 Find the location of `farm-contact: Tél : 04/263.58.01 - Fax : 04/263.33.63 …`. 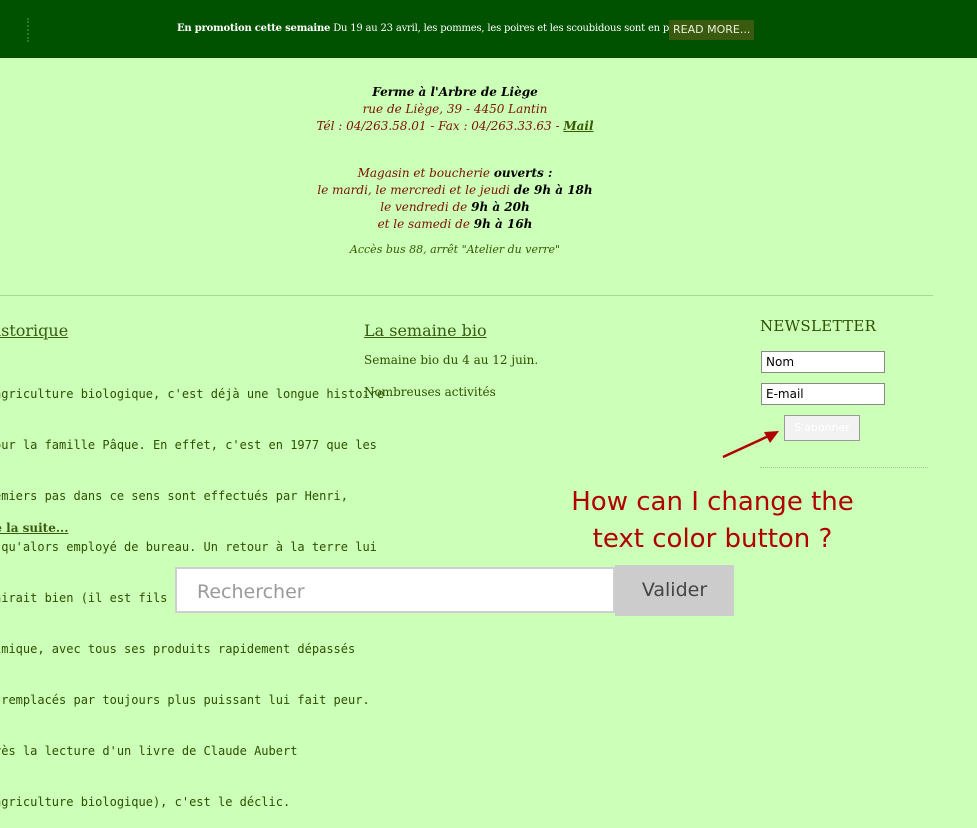

farm-contact: Tél : 04/263.58.01 - Fax : 04/263.33.63 … is located at coordinates (455, 126).